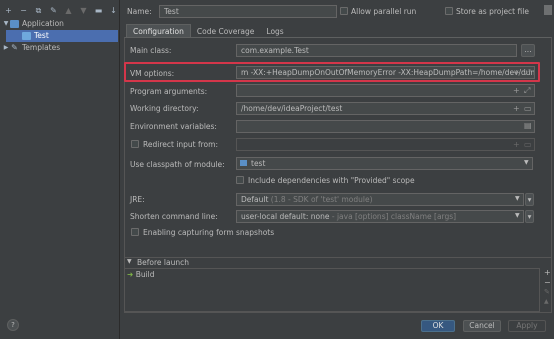 The image size is (554, 339). What do you see at coordinates (385, 90) in the screenshot?
I see `program-args-field` at bounding box center [385, 90].